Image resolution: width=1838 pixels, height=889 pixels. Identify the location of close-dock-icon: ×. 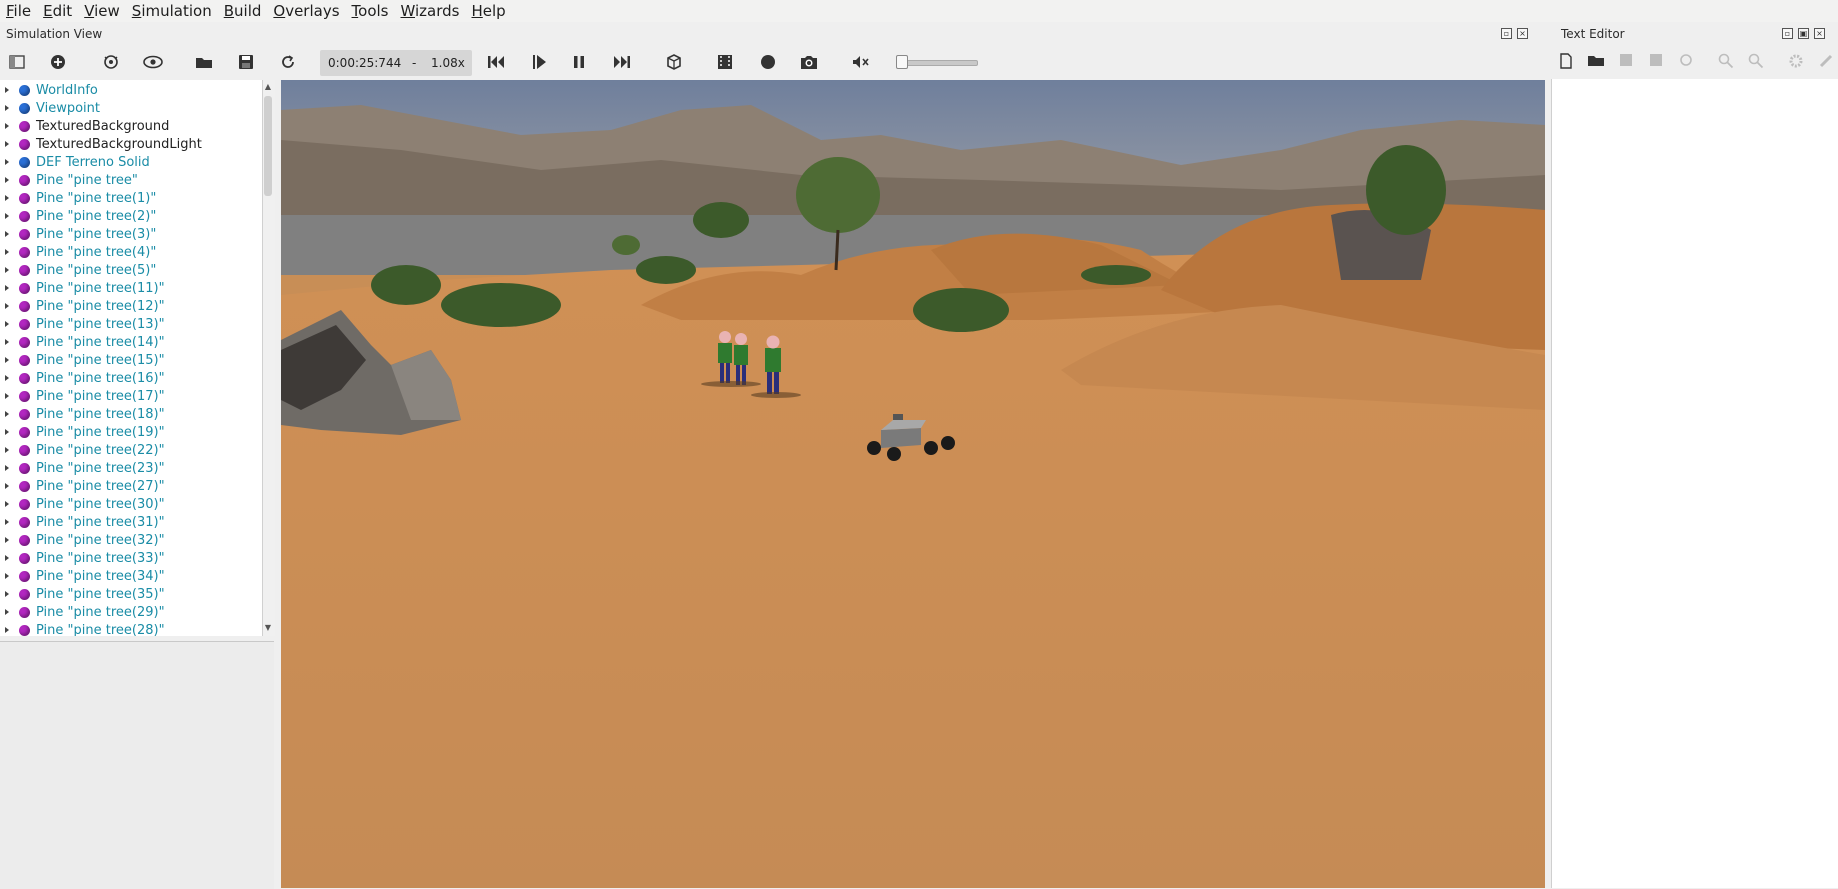
(1522, 33).